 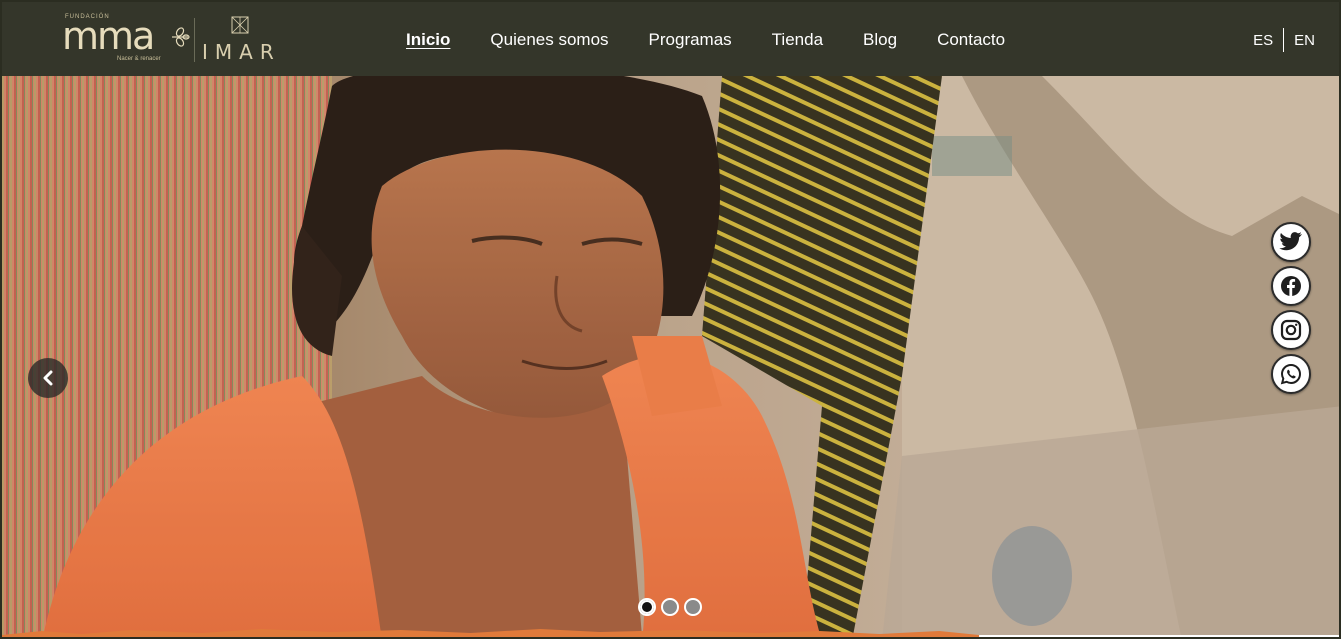 What do you see at coordinates (241, 52) in the screenshot?
I see `logo-imar-text: IMAR` at bounding box center [241, 52].